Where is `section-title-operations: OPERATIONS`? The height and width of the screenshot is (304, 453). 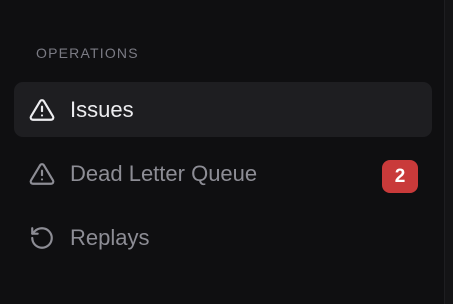
section-title-operations: OPERATIONS is located at coordinates (87, 53).